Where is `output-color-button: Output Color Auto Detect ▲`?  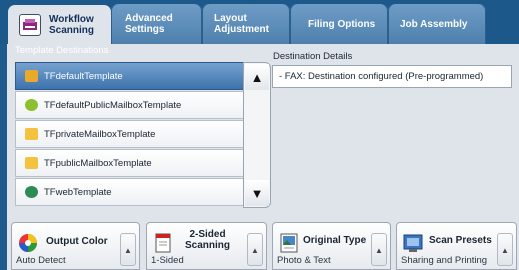 output-color-button: Output Color Auto Detect ▲ is located at coordinates (75, 246).